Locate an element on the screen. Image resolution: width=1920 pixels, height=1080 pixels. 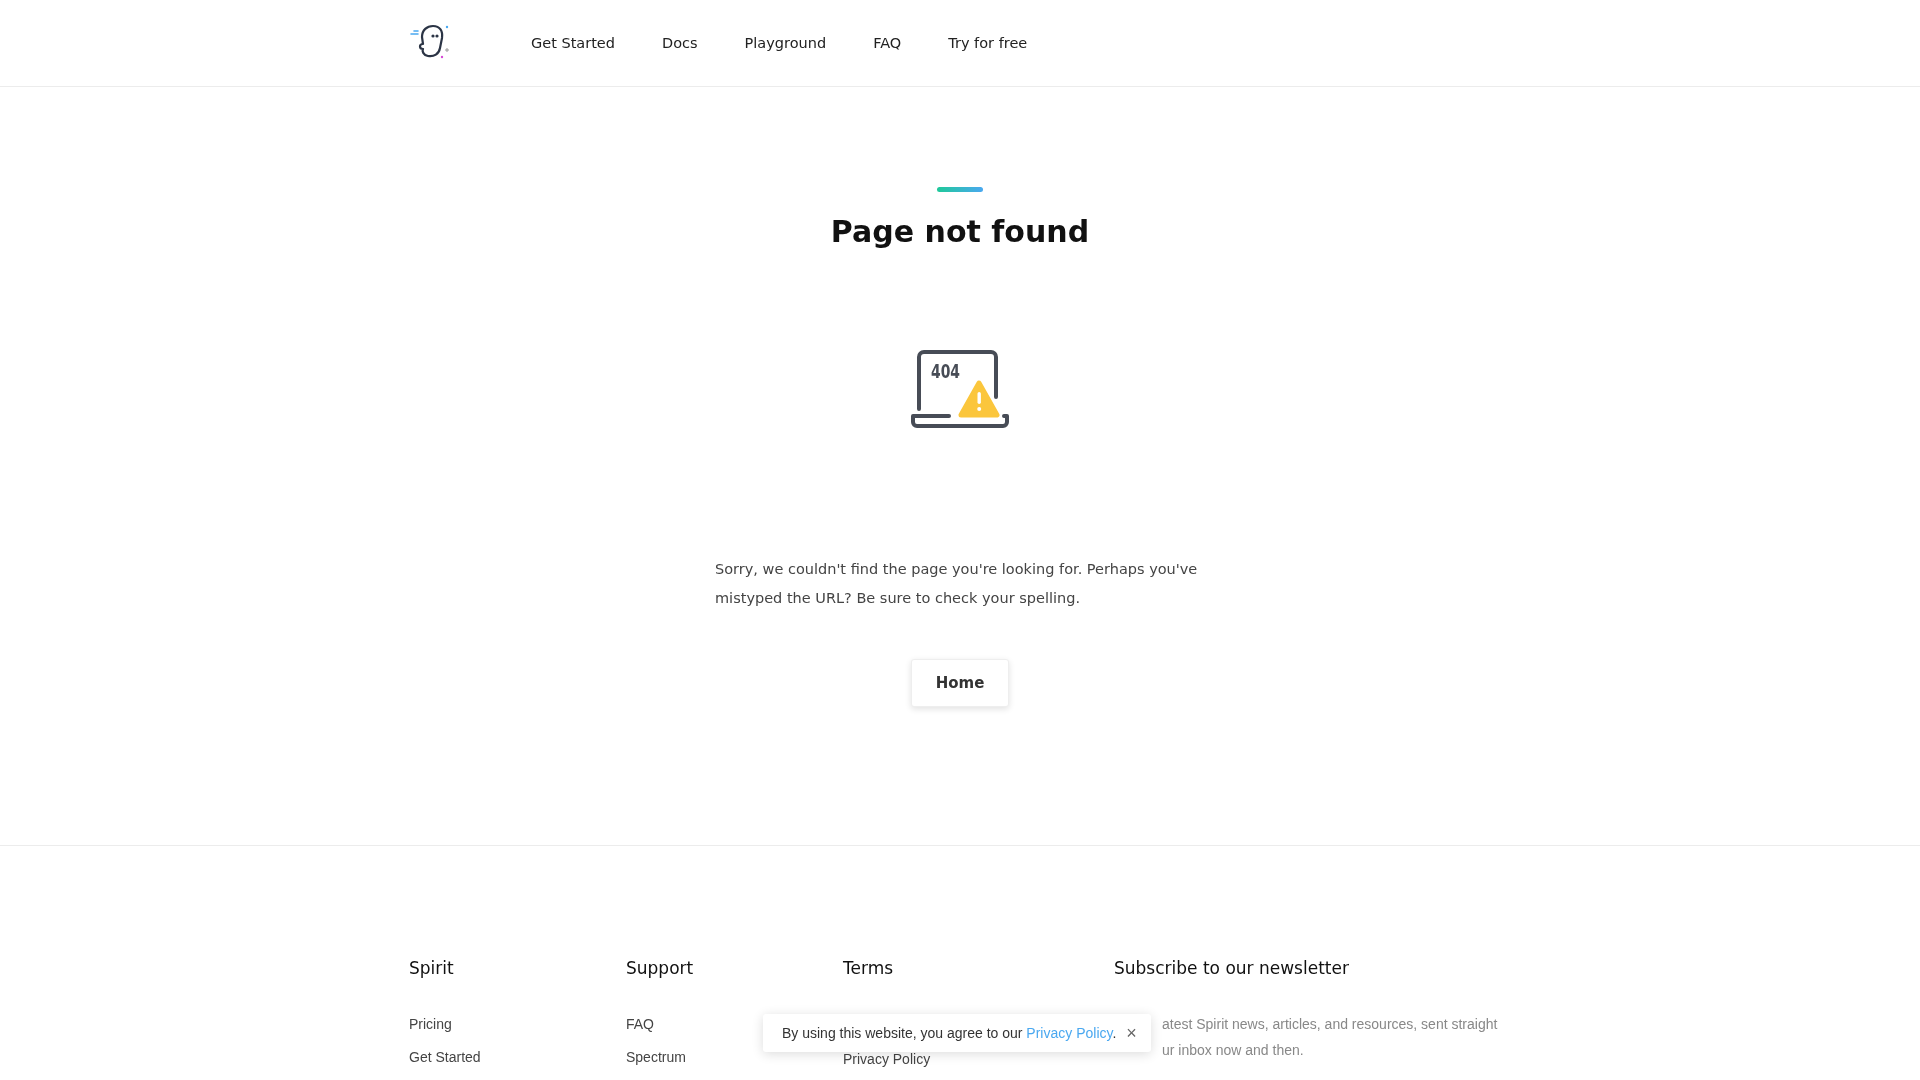
nav-link: FAQ is located at coordinates (887, 43).